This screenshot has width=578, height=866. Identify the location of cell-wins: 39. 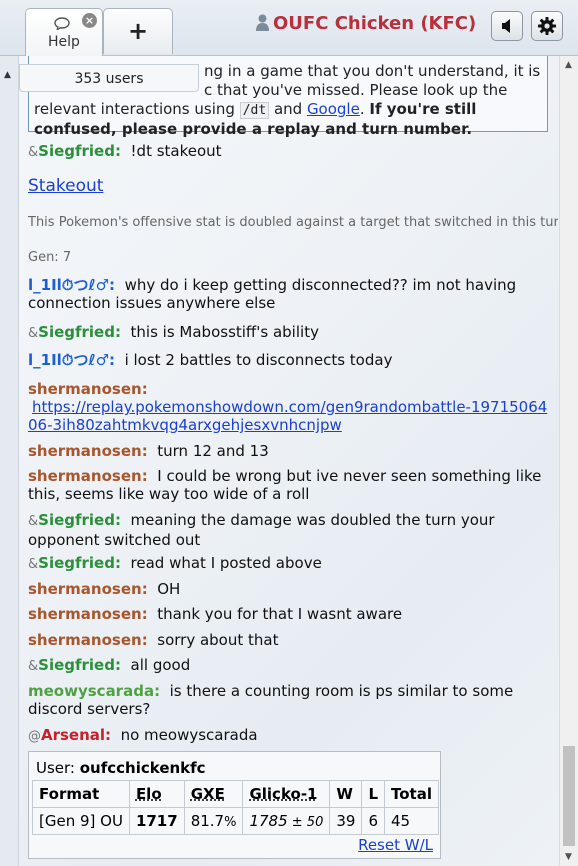
(346, 821).